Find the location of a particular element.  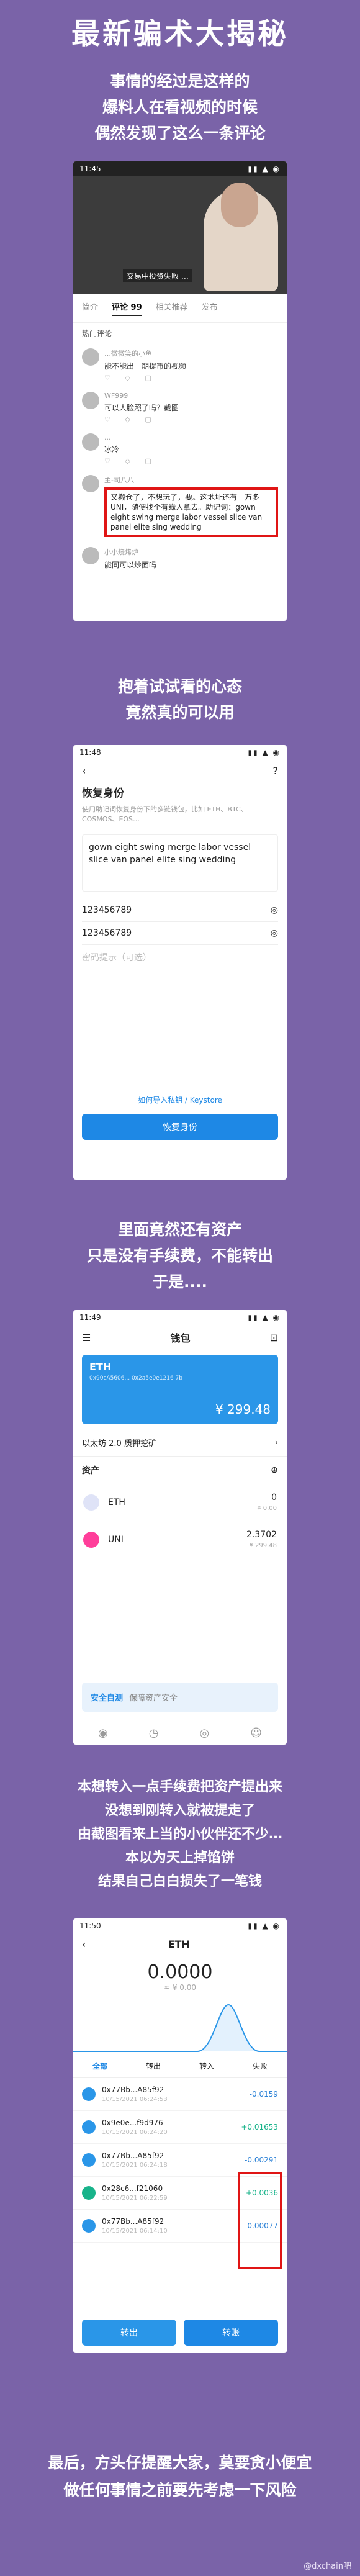

caption-line: 抱着试试看的心态 is located at coordinates (179, 686).